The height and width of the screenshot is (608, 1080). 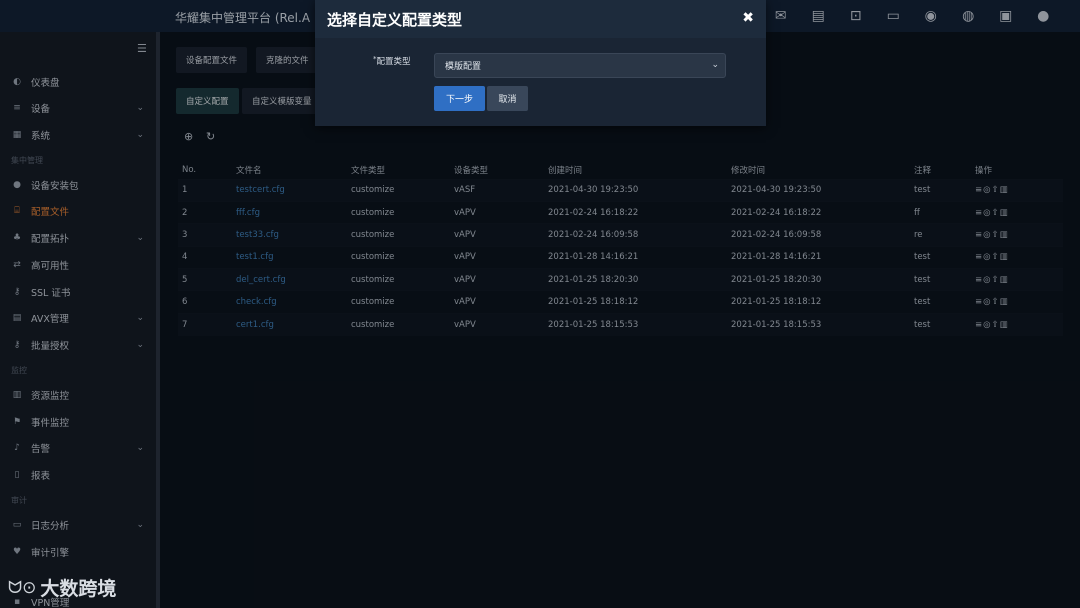 What do you see at coordinates (22, 587) in the screenshot?
I see `watermark-logo-icon: ᗢ⊙` at bounding box center [22, 587].